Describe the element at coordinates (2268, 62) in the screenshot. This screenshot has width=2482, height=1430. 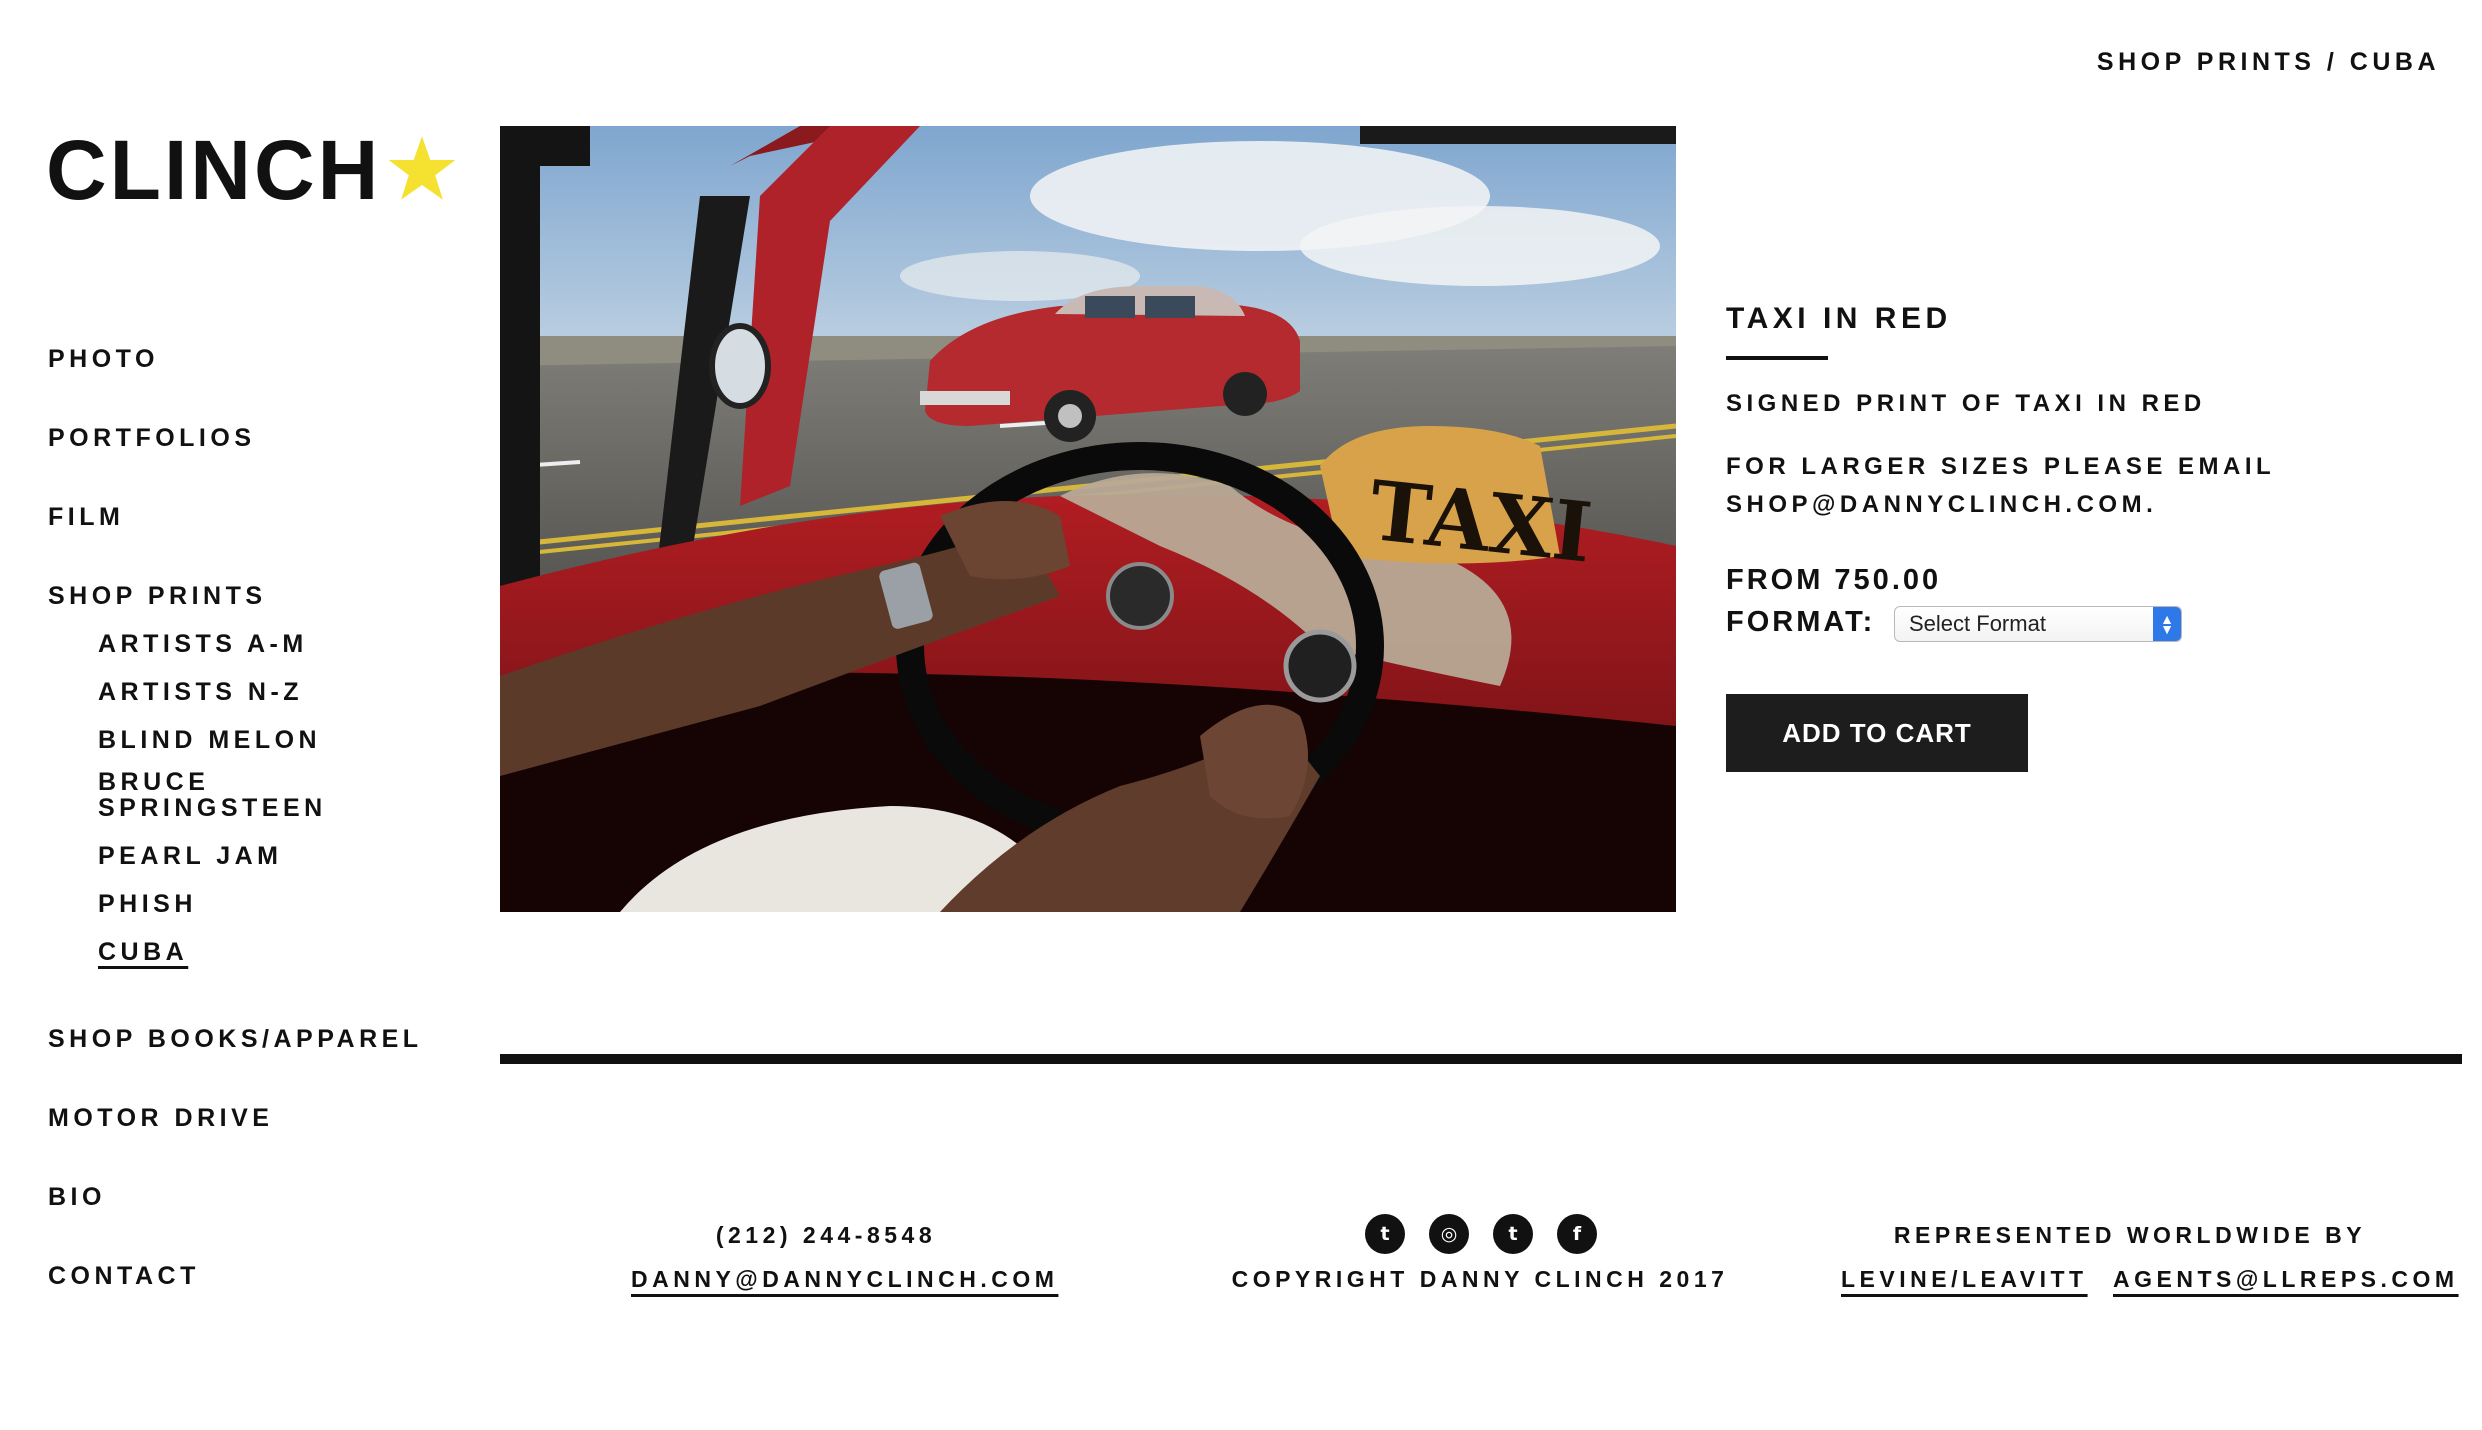
I see `breadcrumb: SHOP PRINTS / CUBA` at that location.